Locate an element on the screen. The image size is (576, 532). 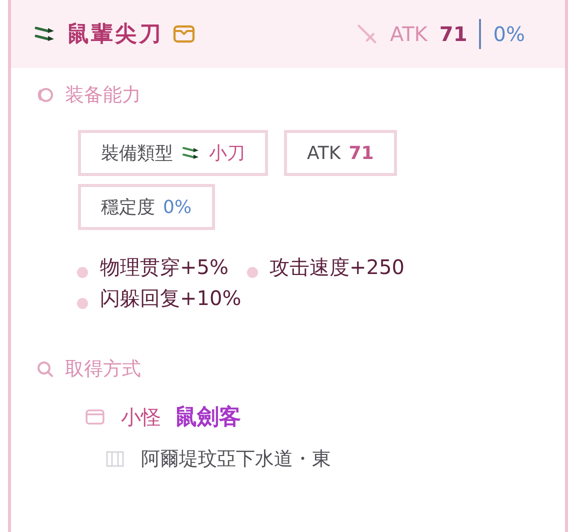
atk-label: ATK is located at coordinates (409, 34).